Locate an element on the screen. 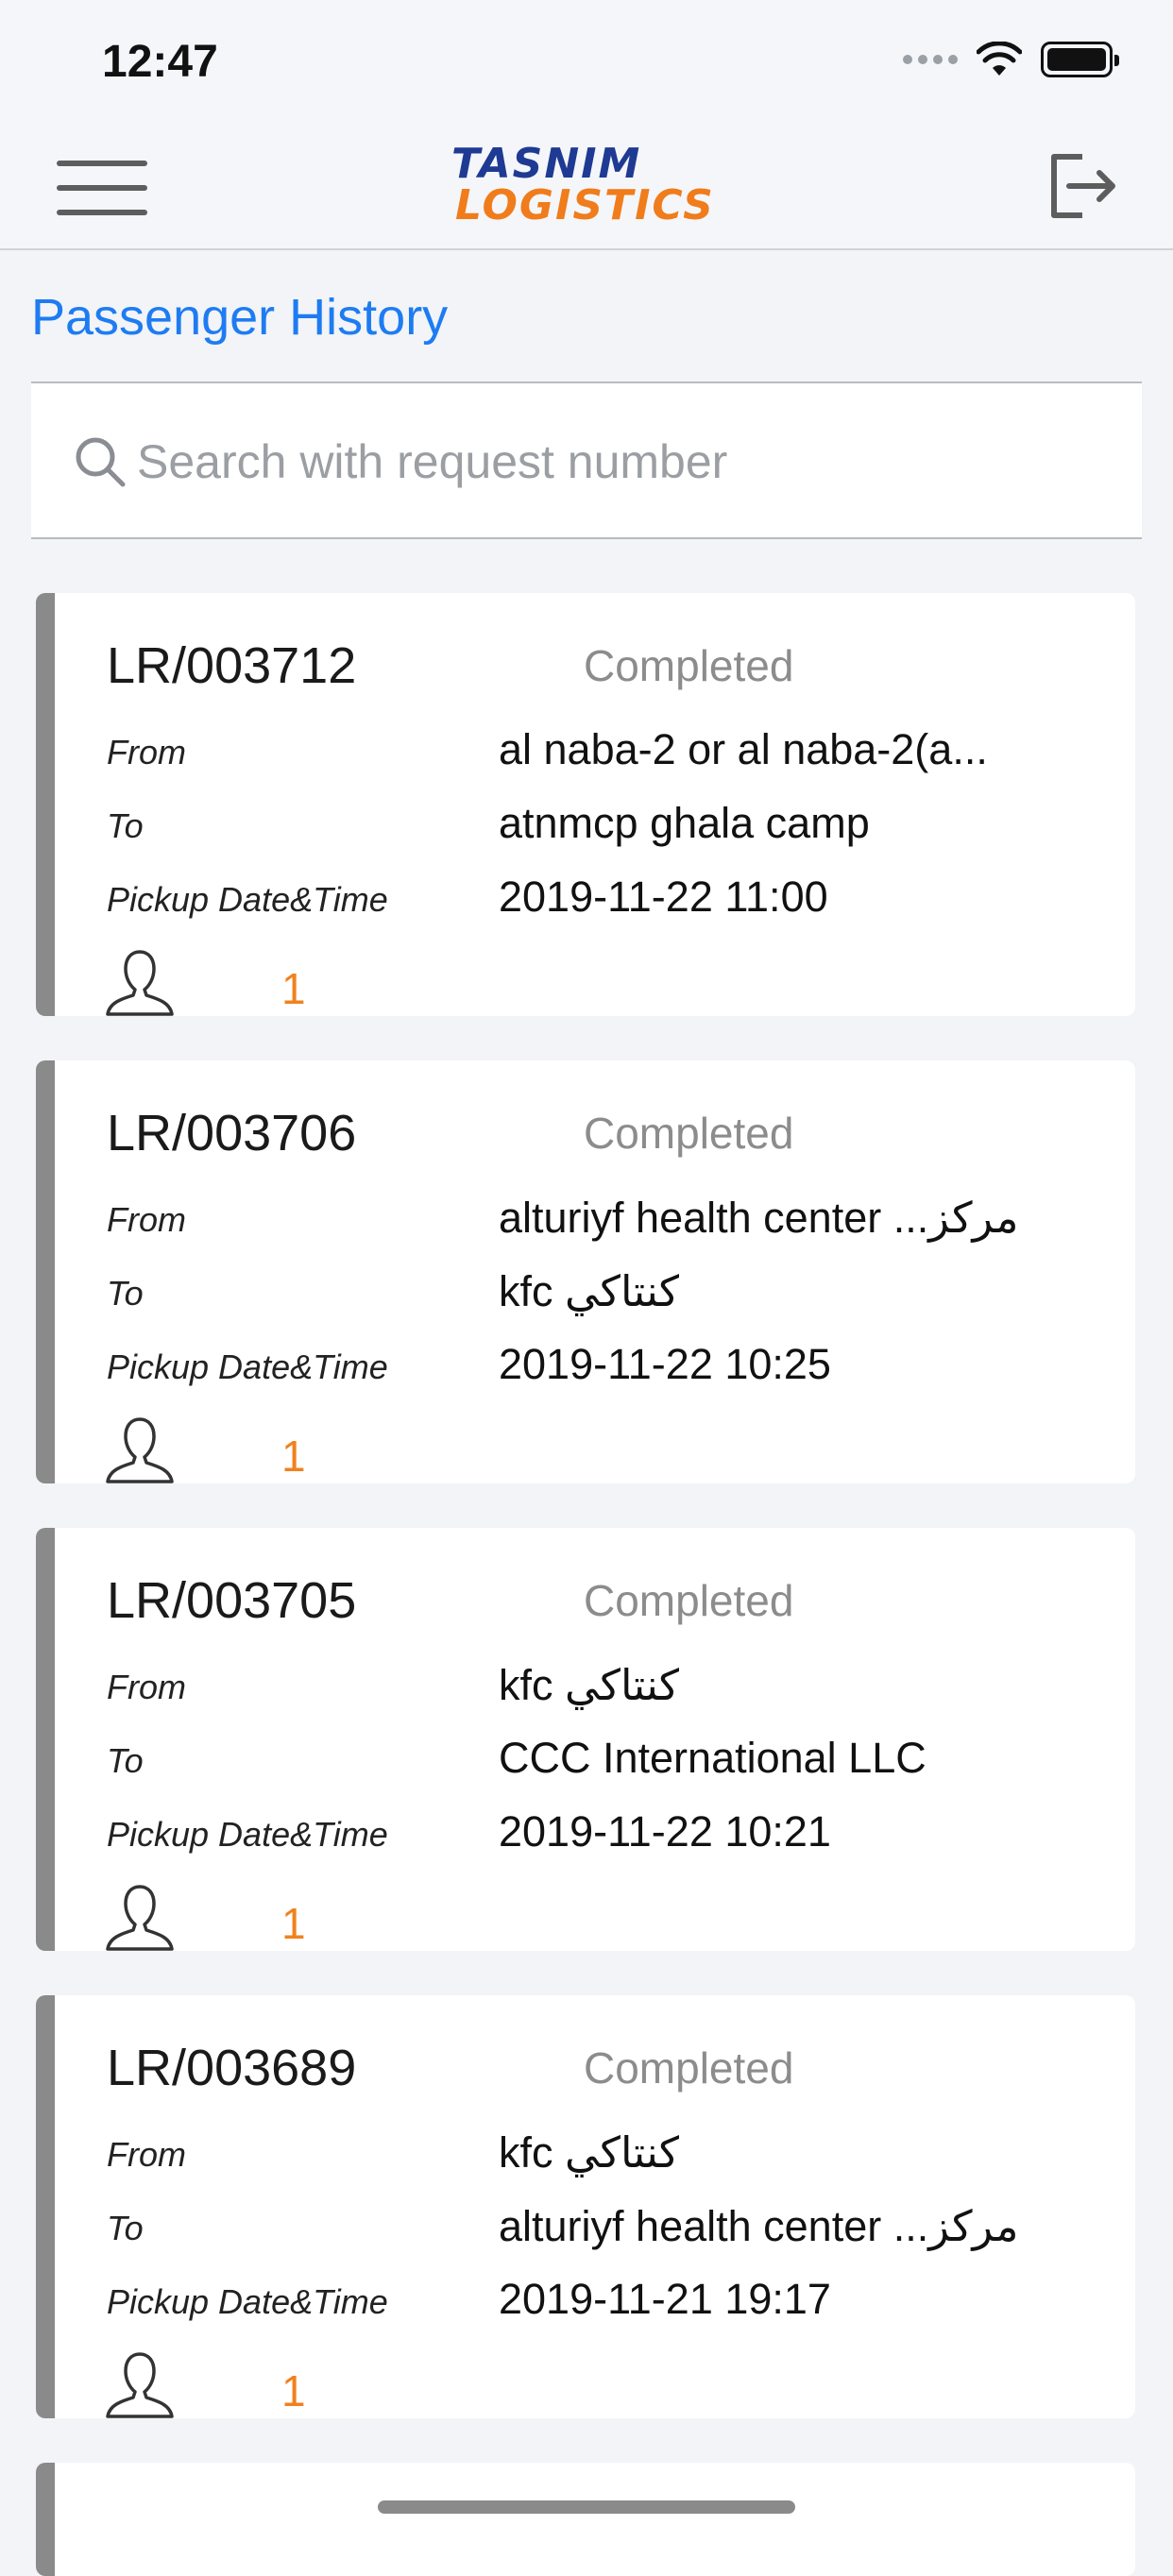  request-number: LR/003712 is located at coordinates (232, 665).